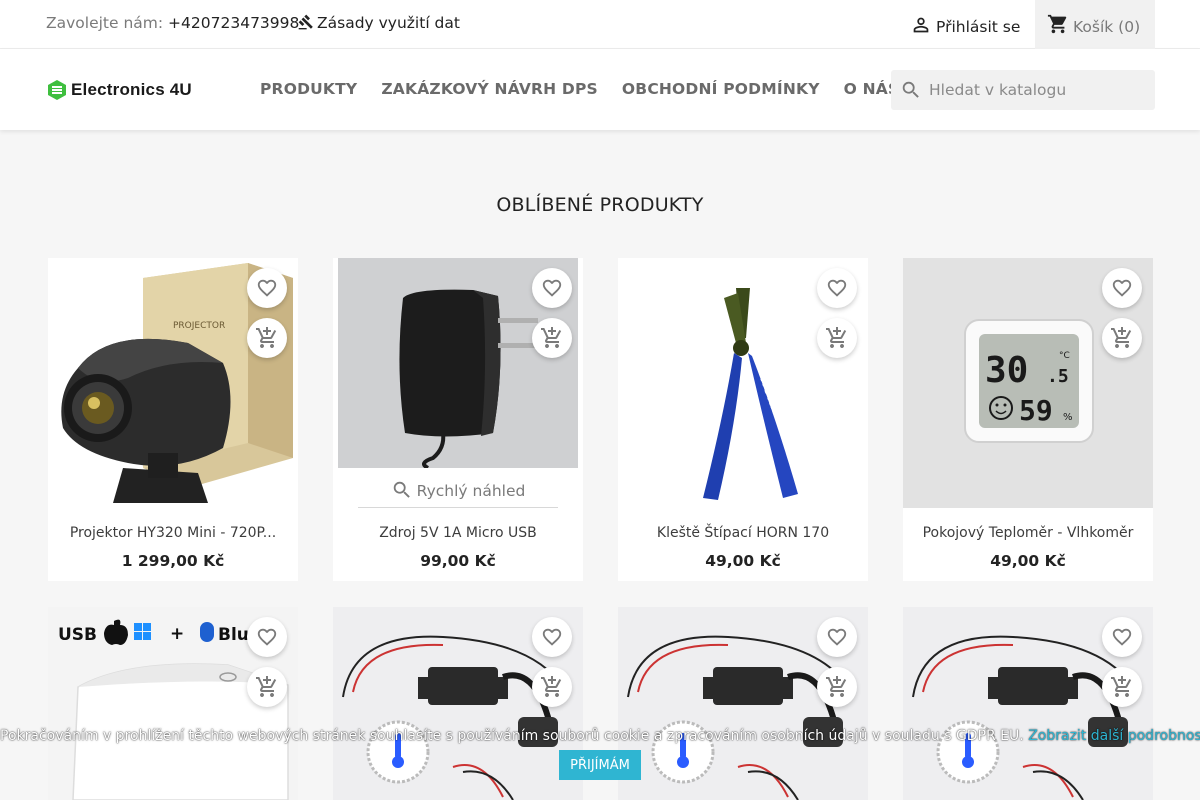  I want to click on nav-item-zakazkovy-navrh: ZAKÁZKOVÝ NÁVRH DPS, so click(489, 89).